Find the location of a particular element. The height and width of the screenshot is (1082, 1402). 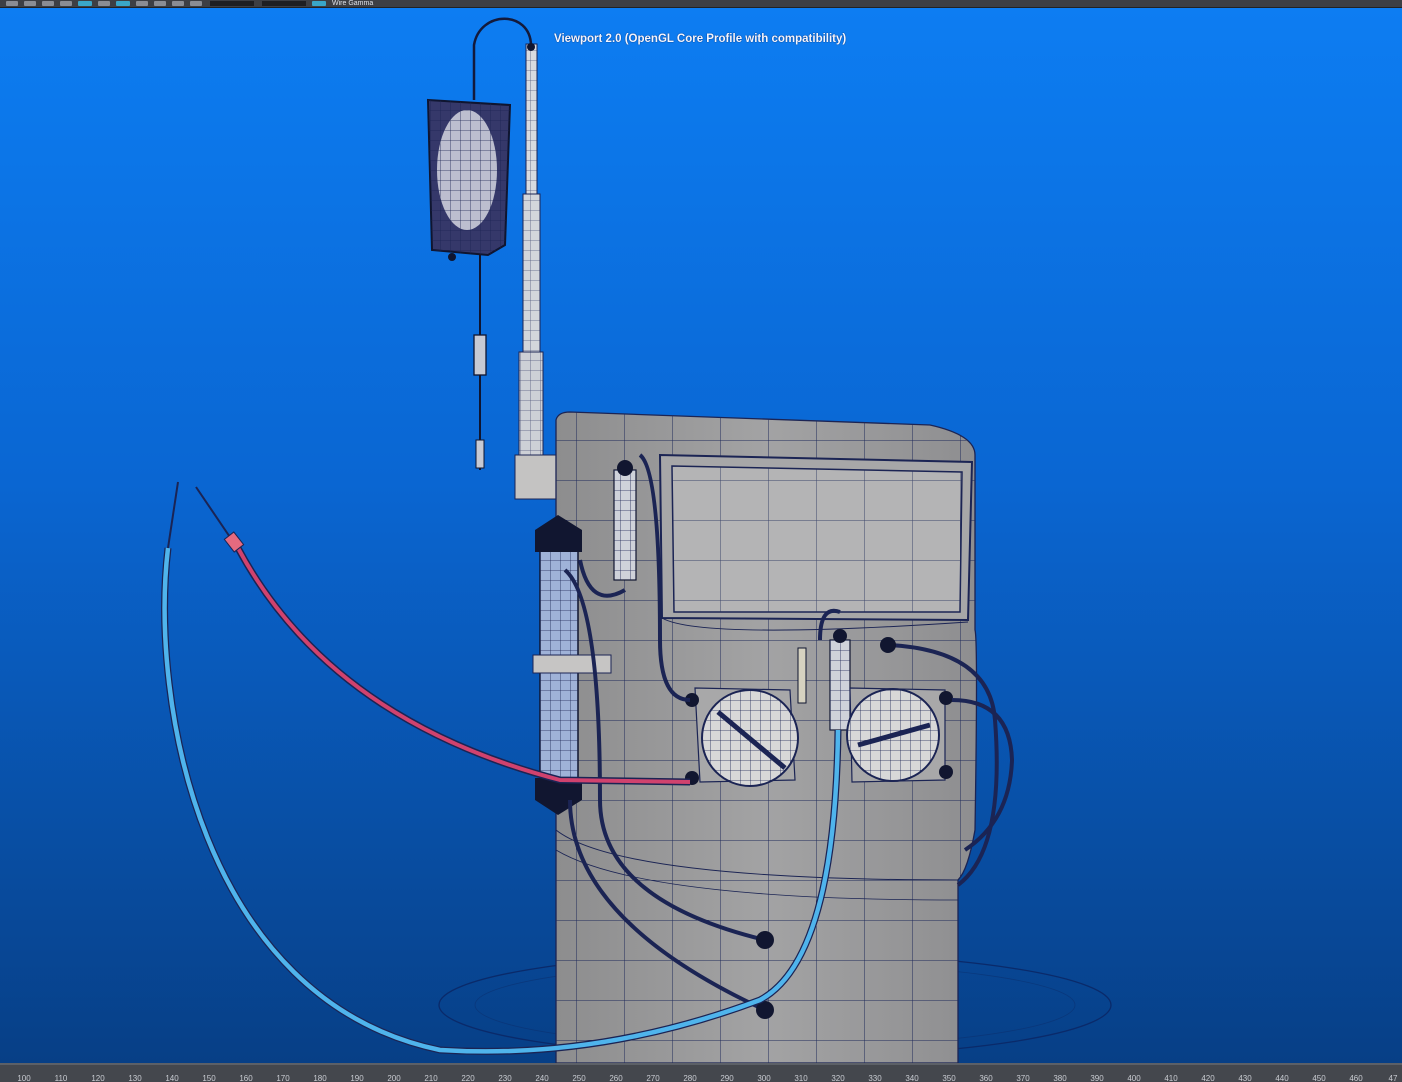

timeline-tick-label: 310 is located at coordinates (801, 1078).